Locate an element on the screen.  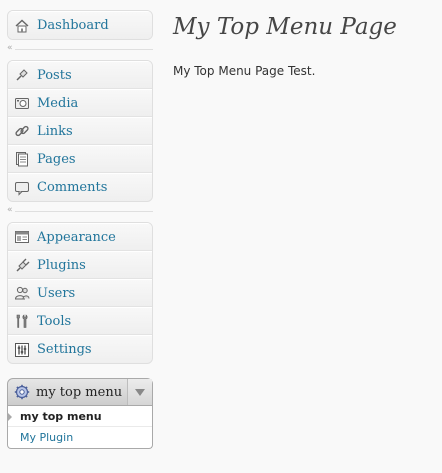
sidebar-item-appearance: Appearance is located at coordinates (80, 237).